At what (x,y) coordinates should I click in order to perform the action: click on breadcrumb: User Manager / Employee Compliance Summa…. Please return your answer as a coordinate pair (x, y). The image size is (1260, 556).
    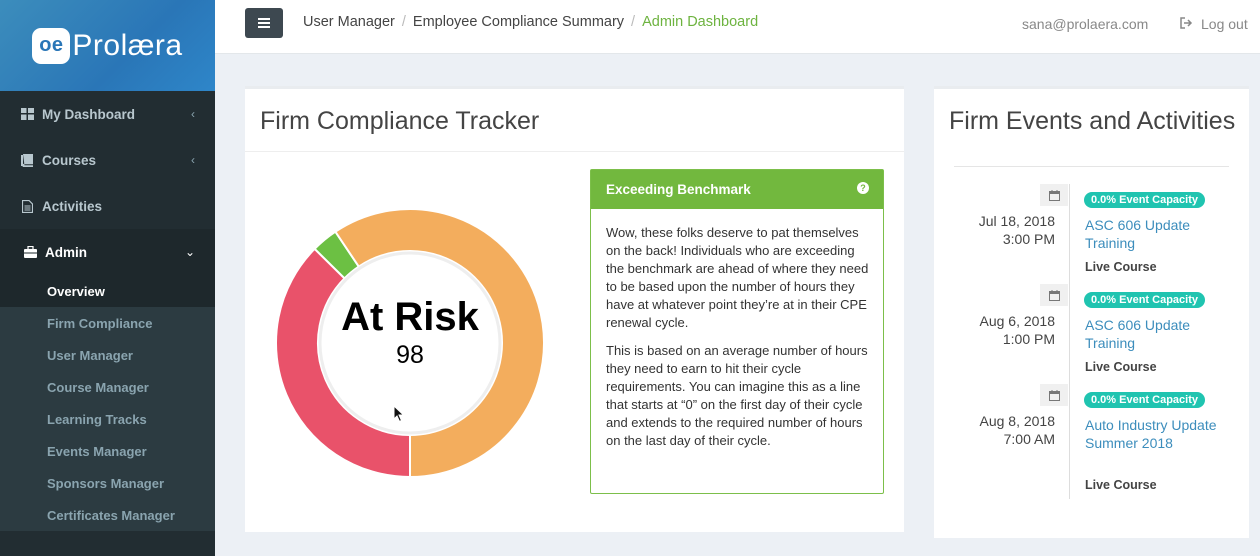
    Looking at the image, I should click on (530, 22).